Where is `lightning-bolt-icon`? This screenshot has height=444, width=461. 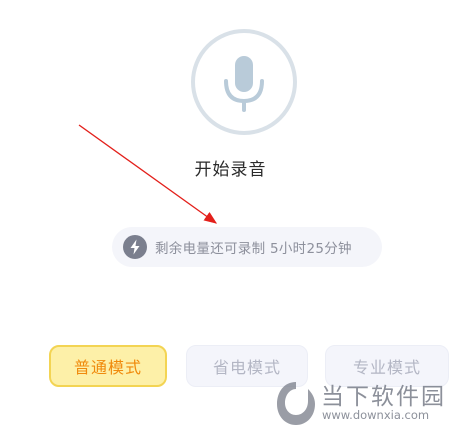
lightning-bolt-icon is located at coordinates (135, 247).